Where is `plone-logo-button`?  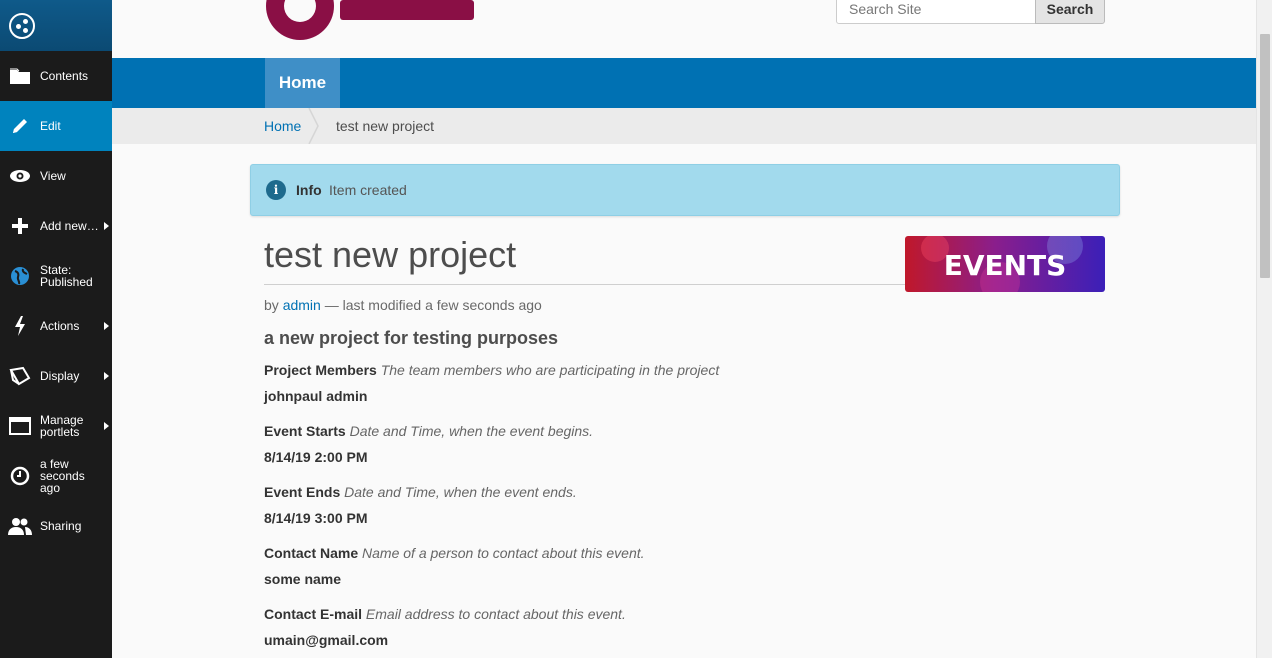 plone-logo-button is located at coordinates (56, 25).